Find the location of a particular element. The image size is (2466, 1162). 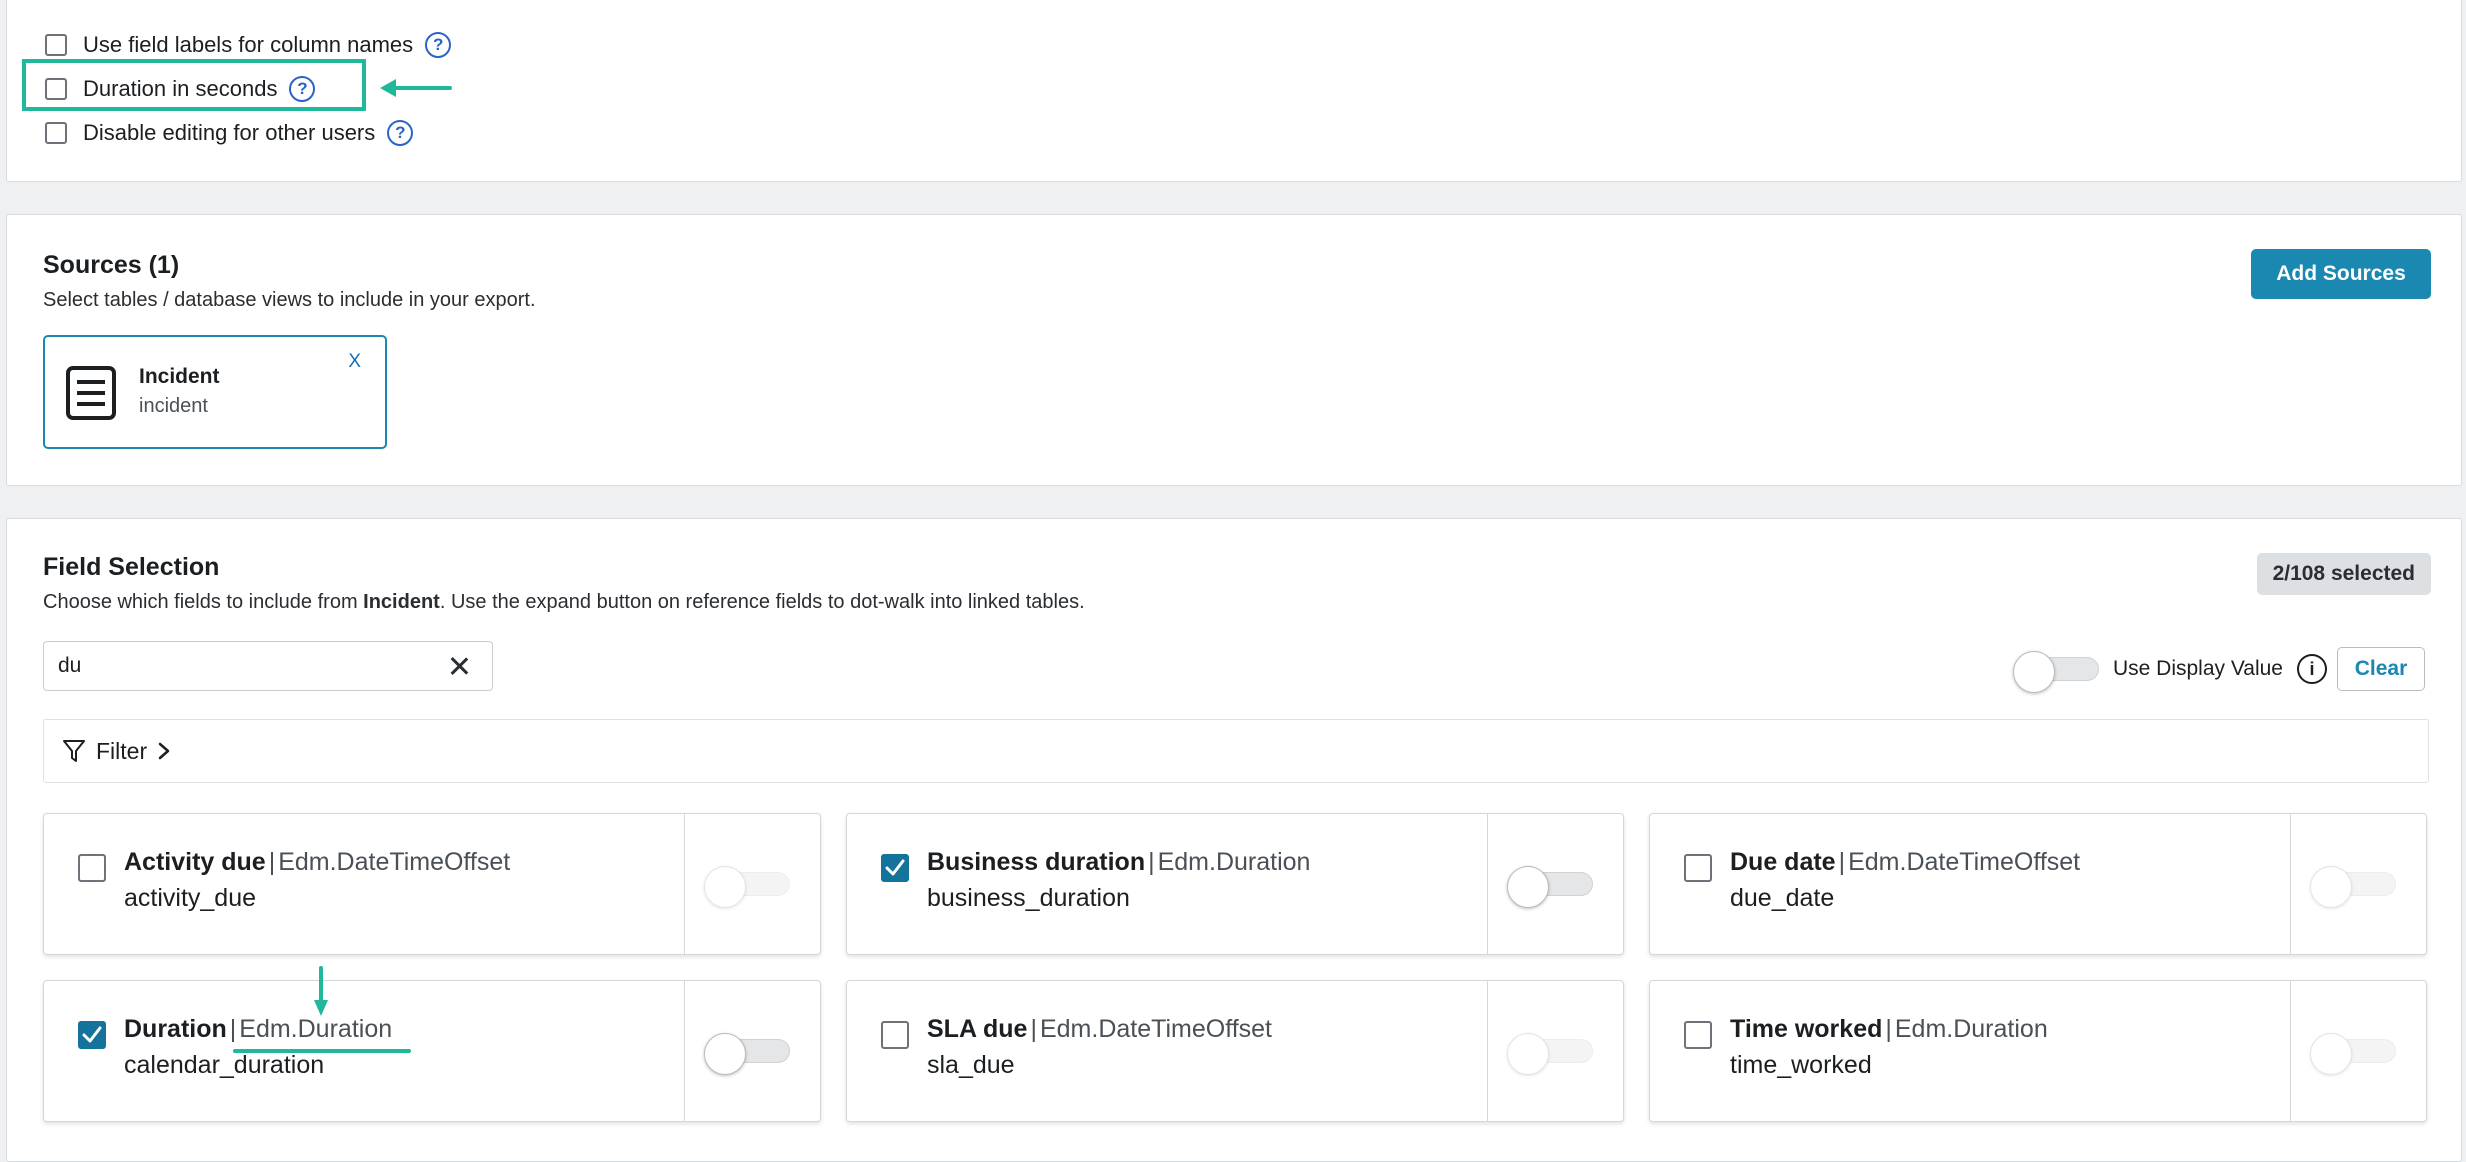

field-selection-title: Field Selection is located at coordinates (131, 567).